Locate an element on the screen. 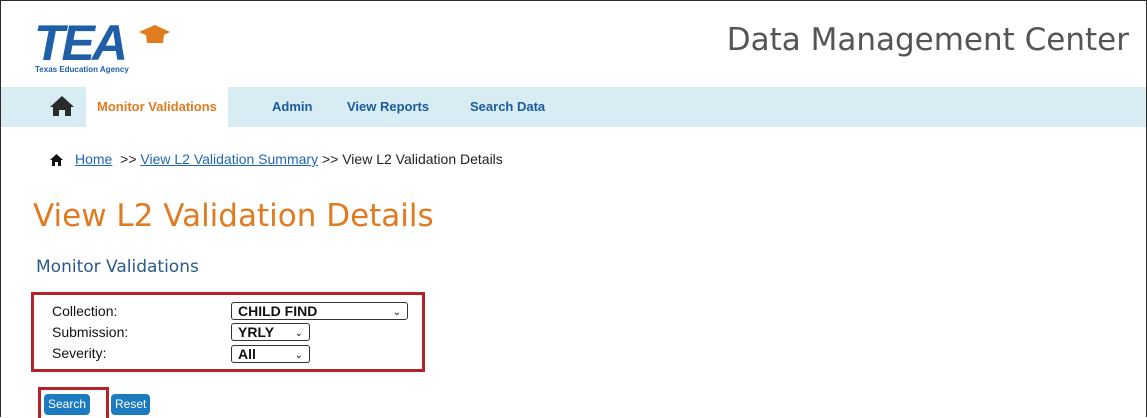 Image resolution: width=1147 pixels, height=418 pixels. app-title: Data Management Center is located at coordinates (927, 40).